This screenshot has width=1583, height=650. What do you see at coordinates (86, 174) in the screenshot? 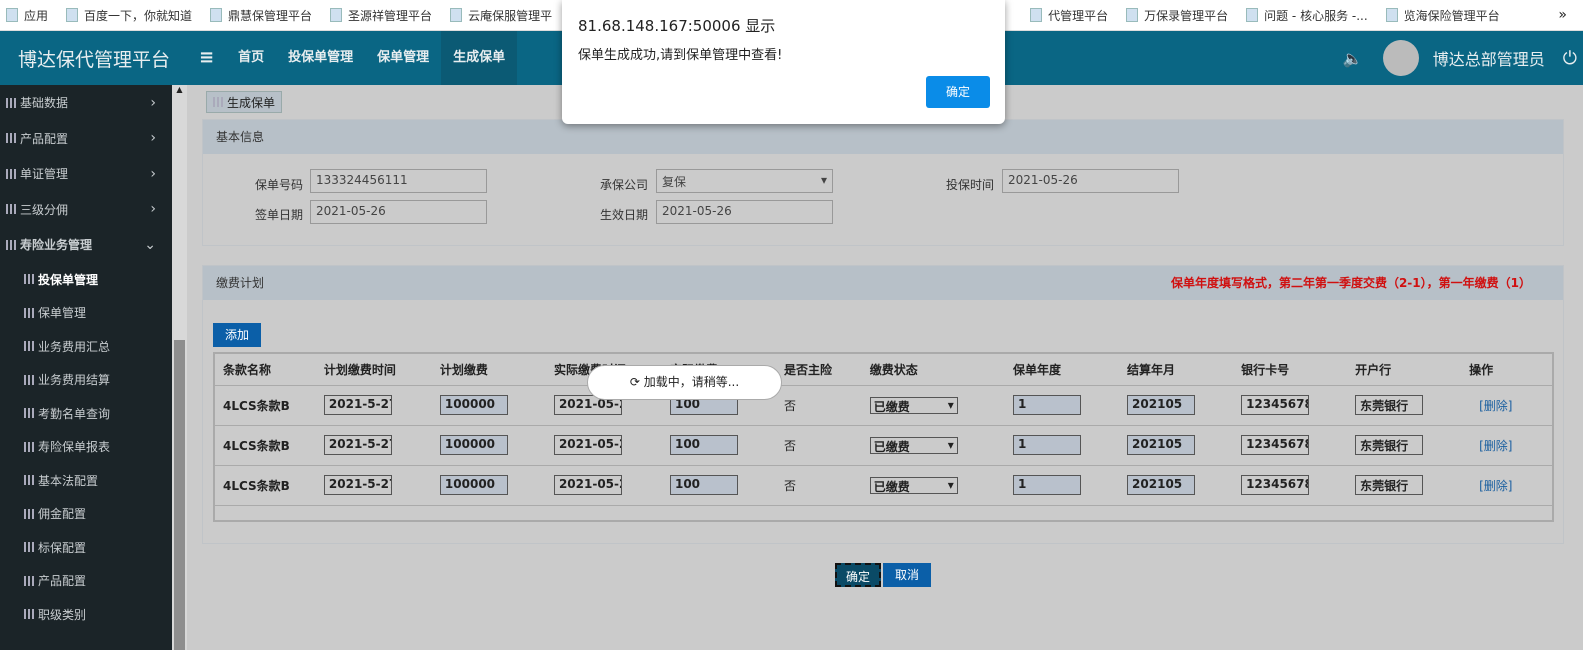
I see `sidebar-group: 单证管理 ›` at bounding box center [86, 174].